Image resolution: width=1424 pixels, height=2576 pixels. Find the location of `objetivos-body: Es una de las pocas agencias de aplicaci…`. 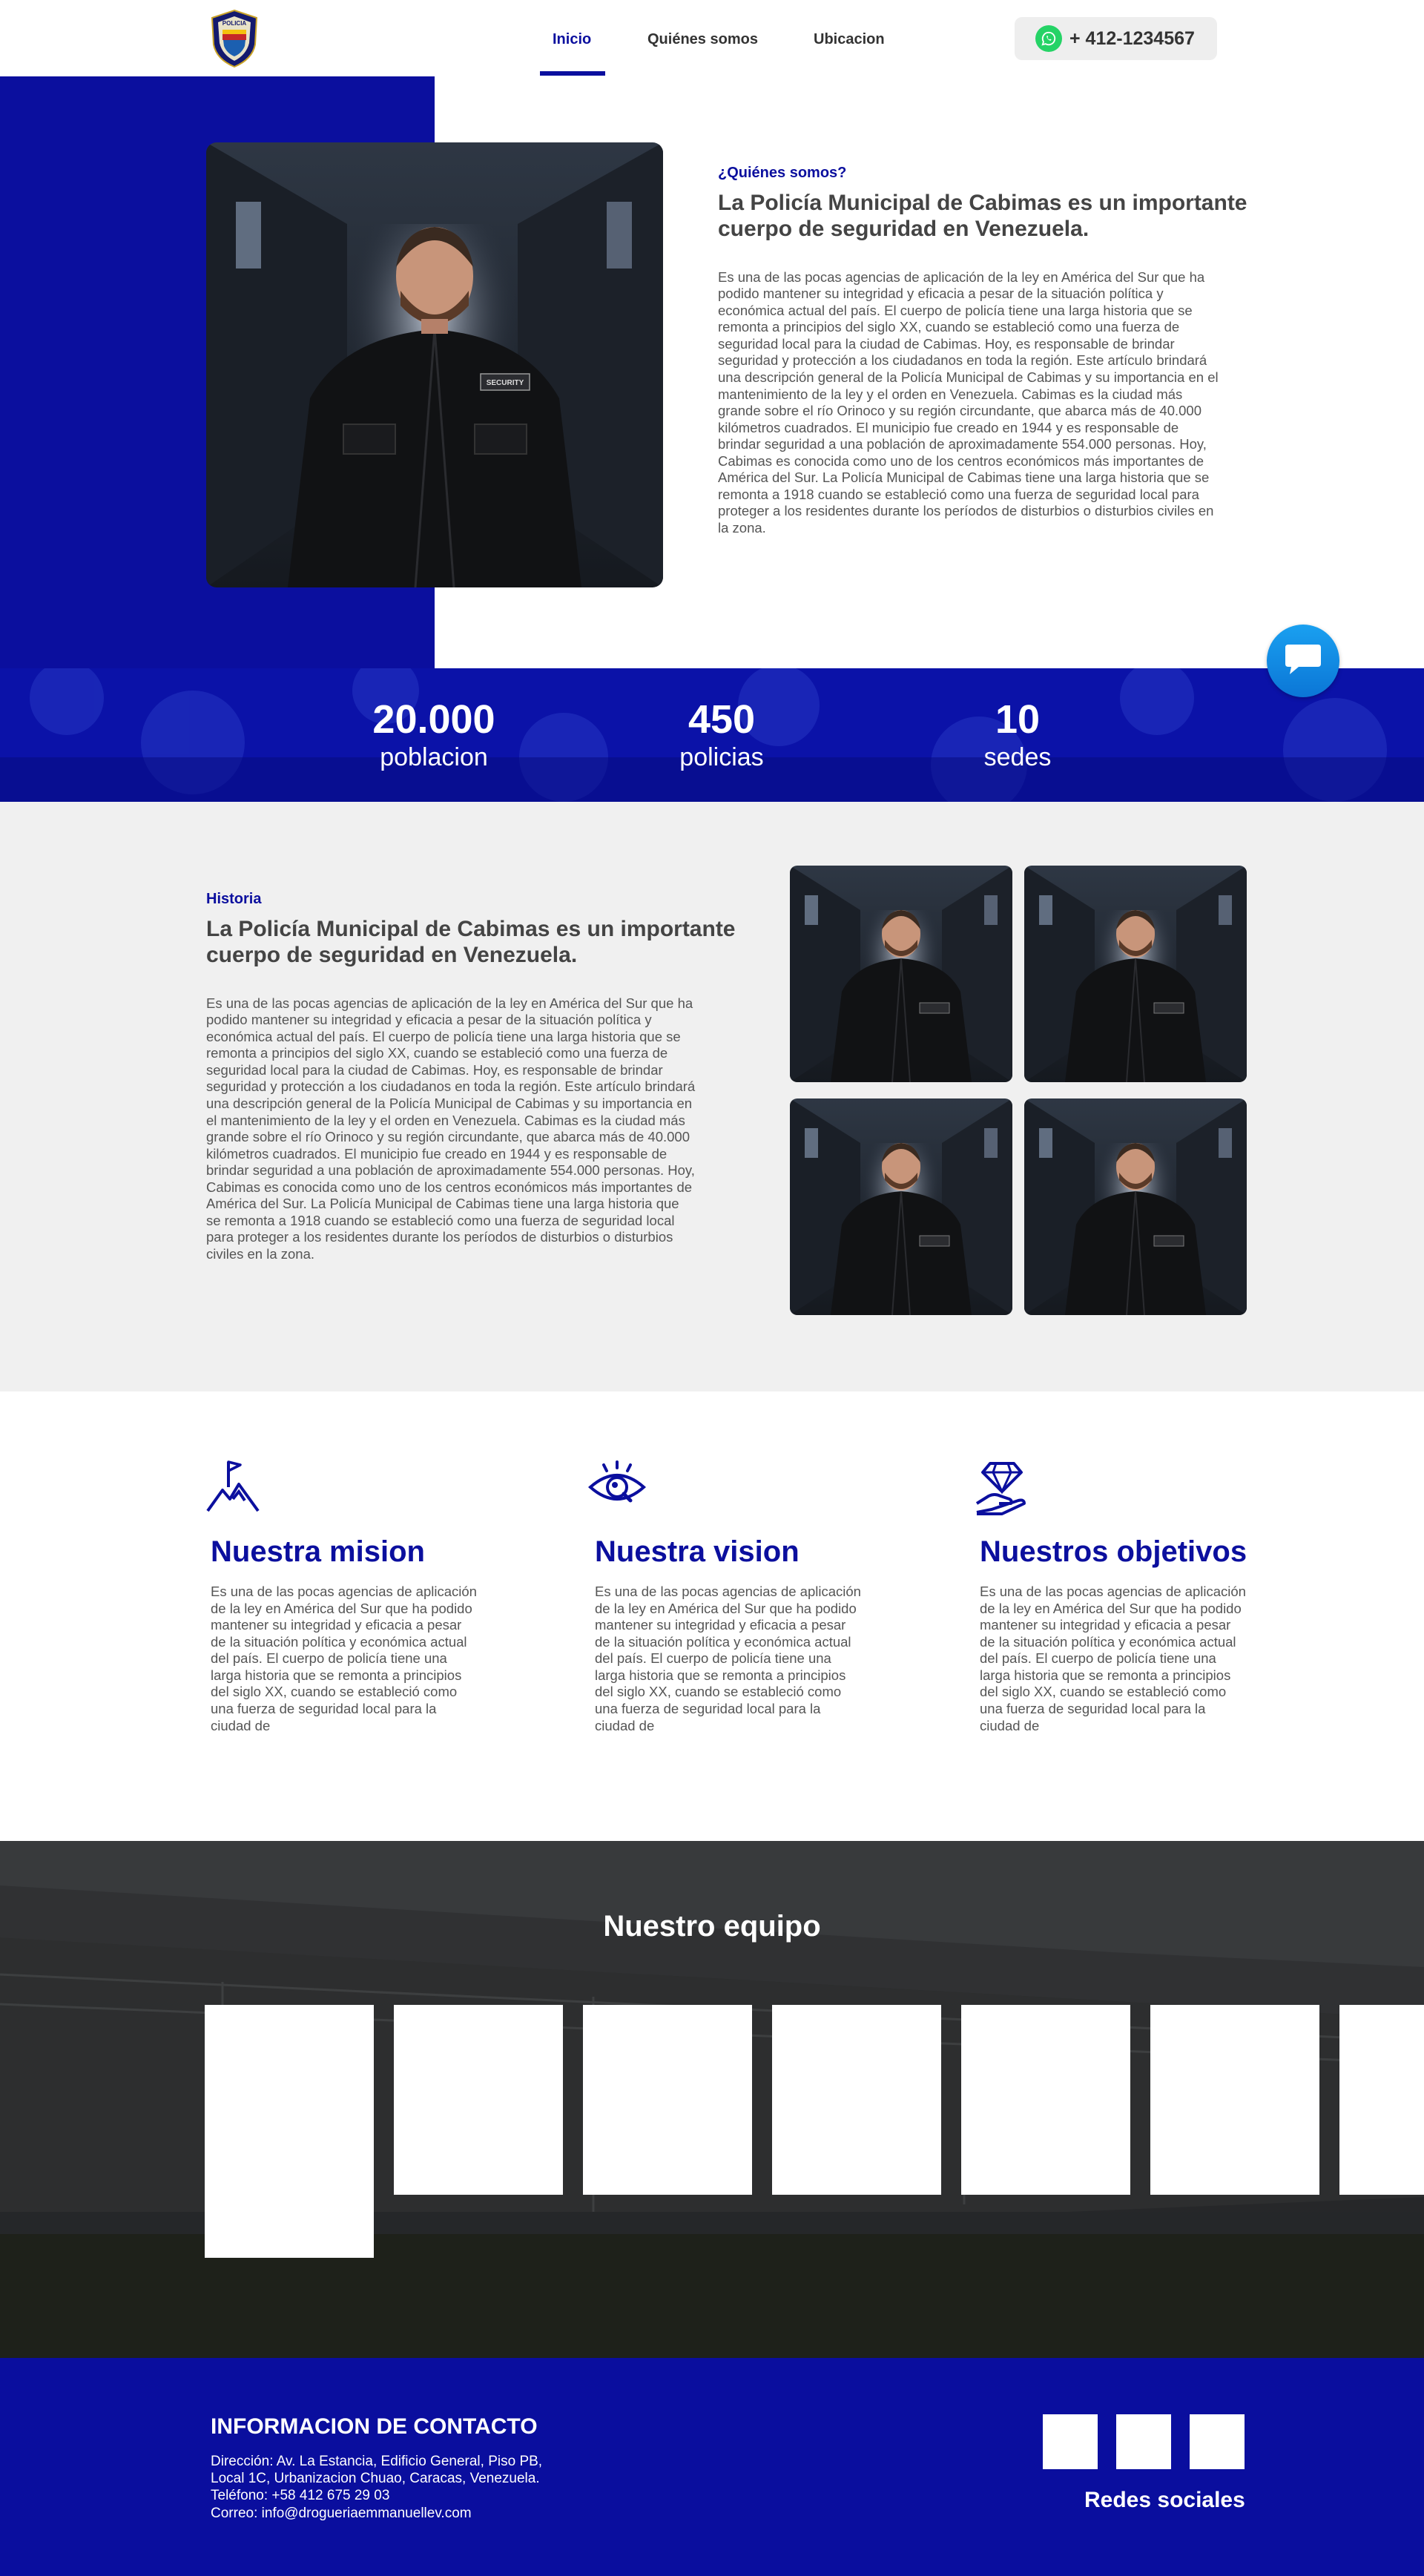

objetivos-body: Es una de las pocas agencias de aplicaci… is located at coordinates (1113, 1659).